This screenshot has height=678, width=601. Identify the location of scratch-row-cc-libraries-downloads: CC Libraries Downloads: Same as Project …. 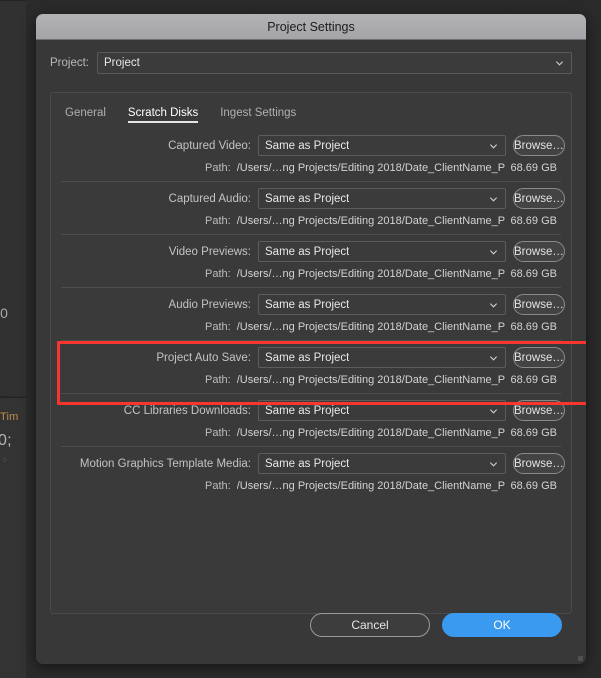
(313, 419).